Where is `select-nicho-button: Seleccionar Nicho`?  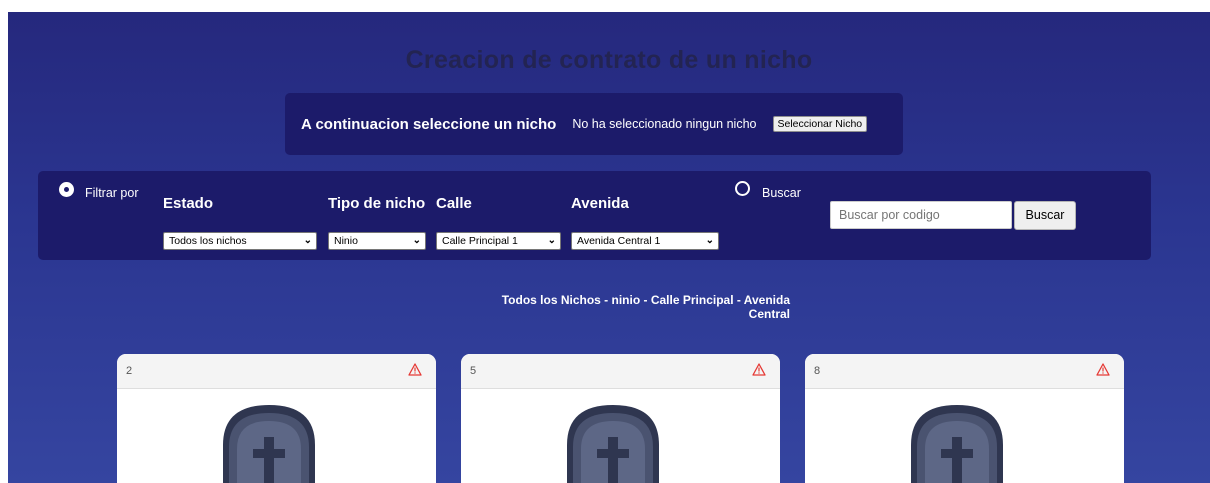 select-nicho-button: Seleccionar Nicho is located at coordinates (820, 124).